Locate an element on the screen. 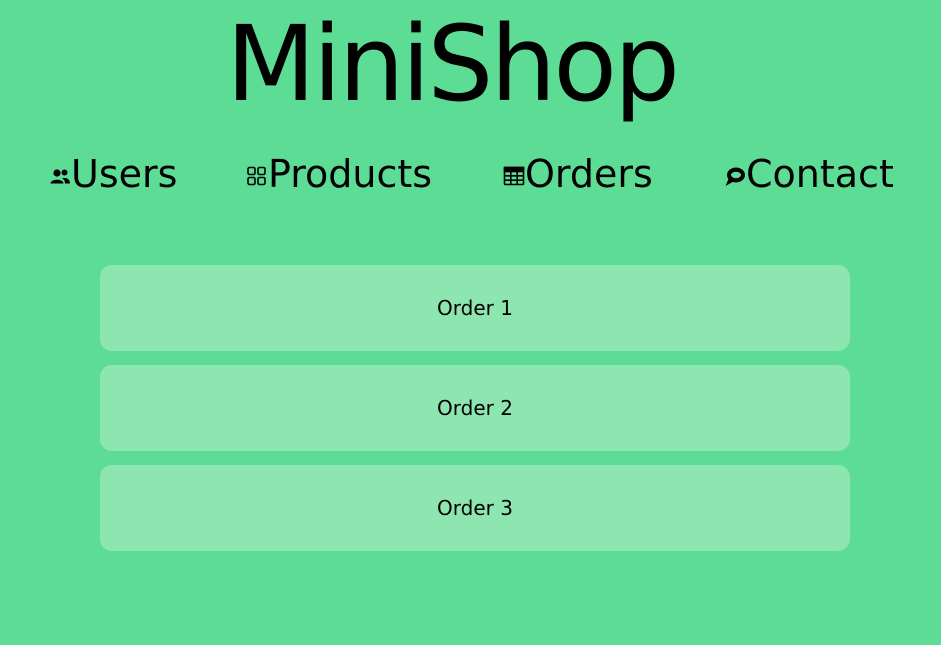  nav-item-contact: Contact is located at coordinates (809, 174).